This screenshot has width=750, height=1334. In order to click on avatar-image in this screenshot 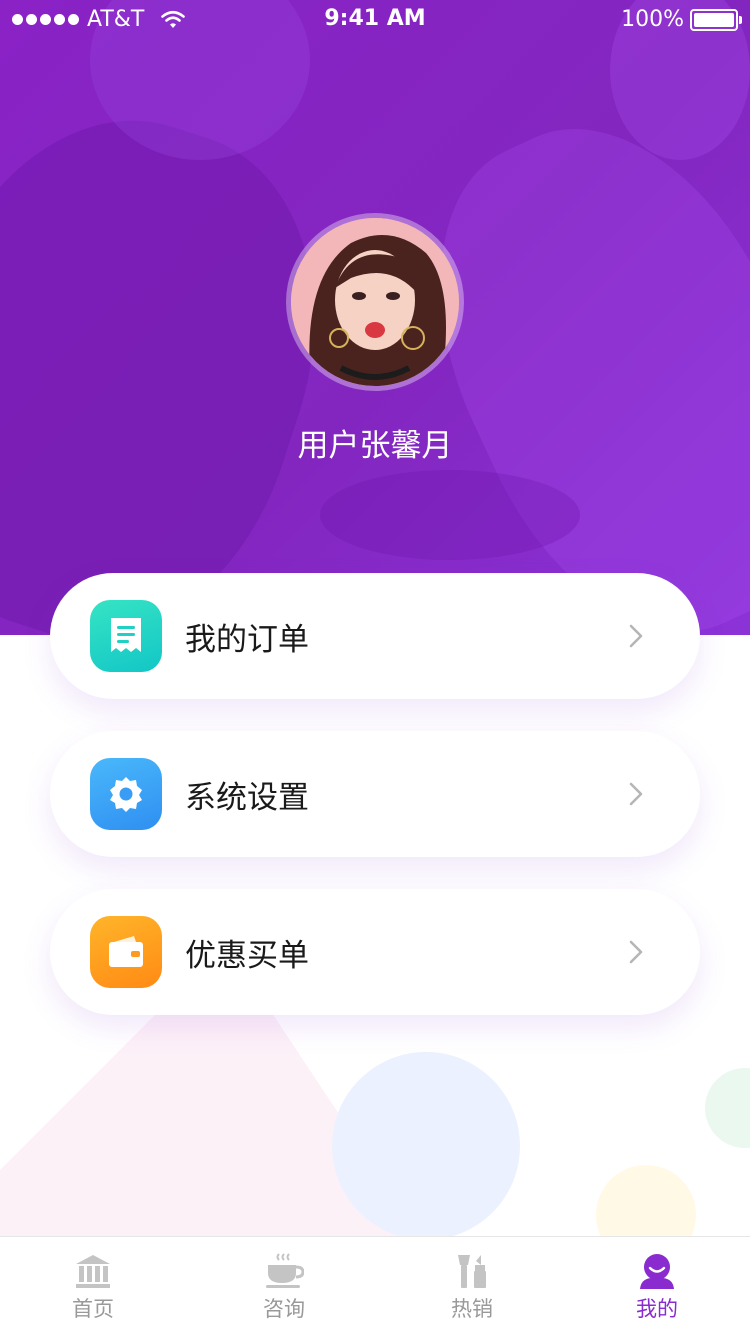, I will do `click(375, 302)`.